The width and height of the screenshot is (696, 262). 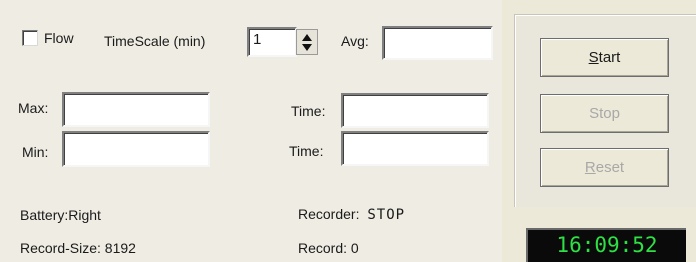 I want to click on stop-button: Stop, so click(x=604, y=113).